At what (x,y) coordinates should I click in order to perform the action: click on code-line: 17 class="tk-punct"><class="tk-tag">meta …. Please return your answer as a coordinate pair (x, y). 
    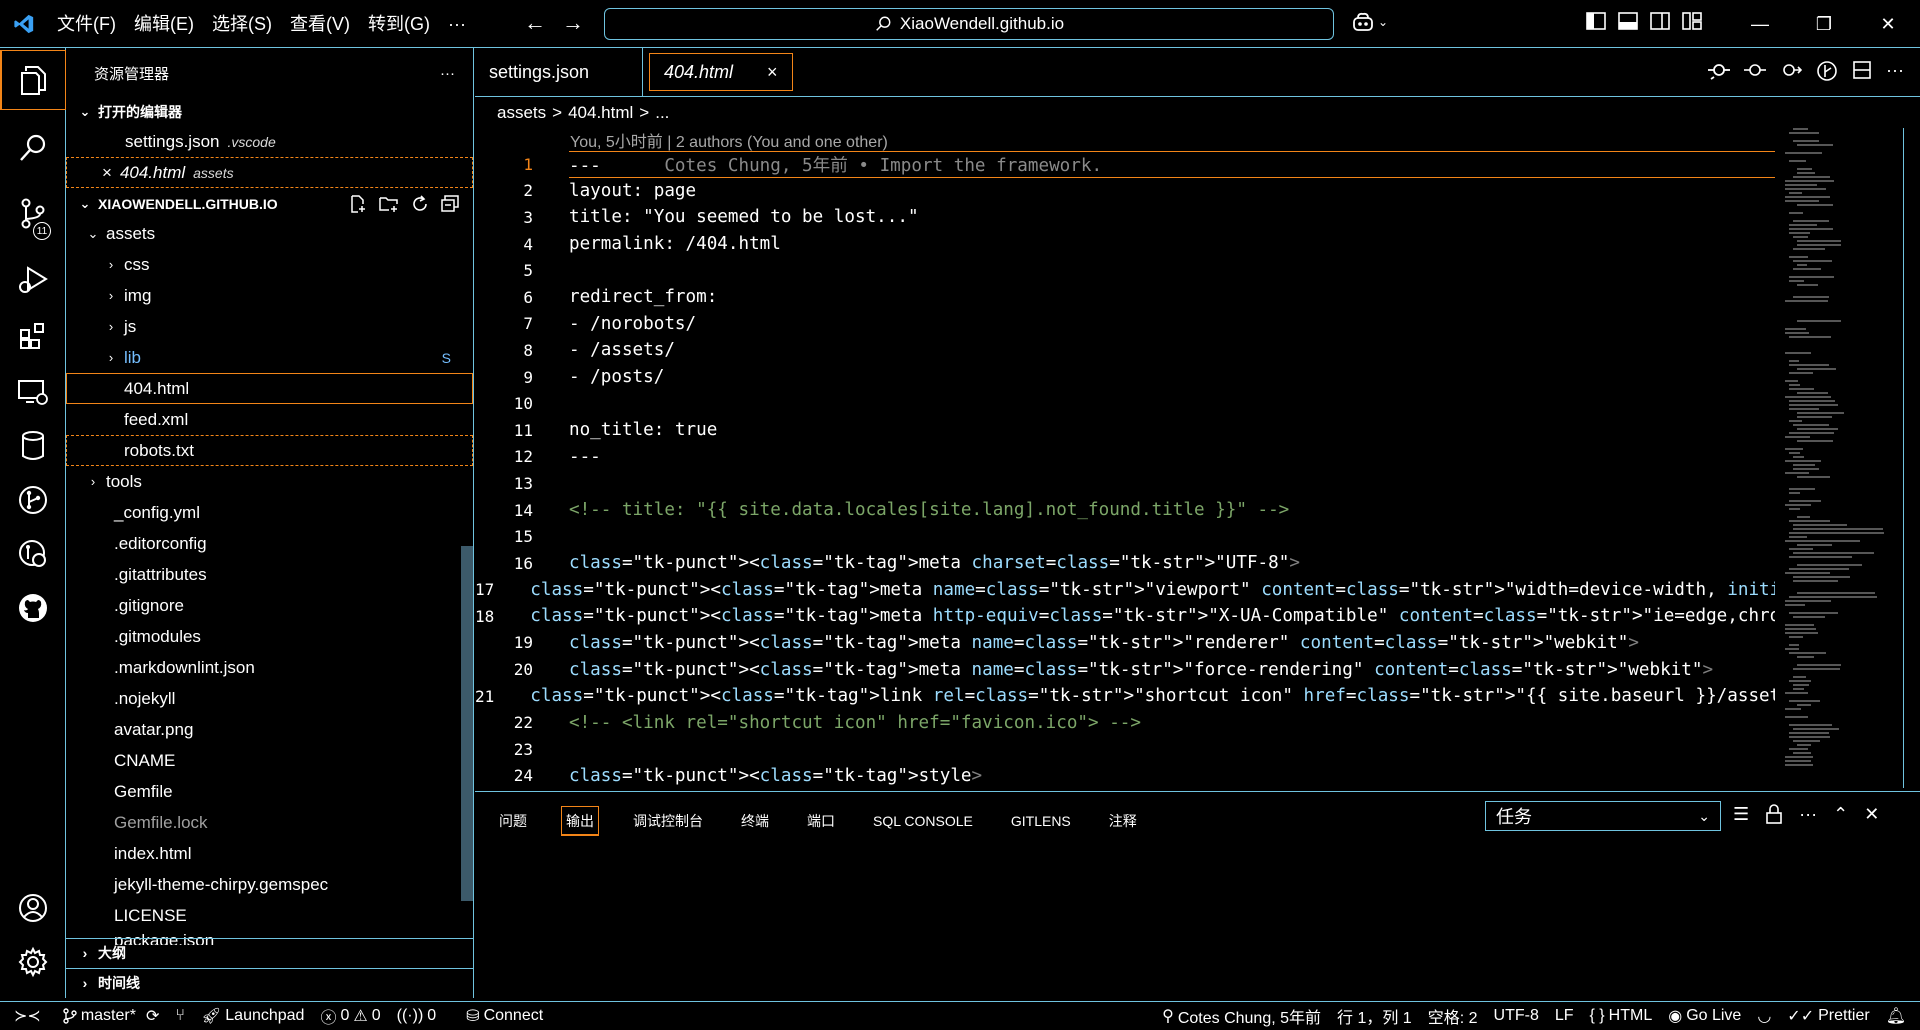
    Looking at the image, I should click on (1125, 590).